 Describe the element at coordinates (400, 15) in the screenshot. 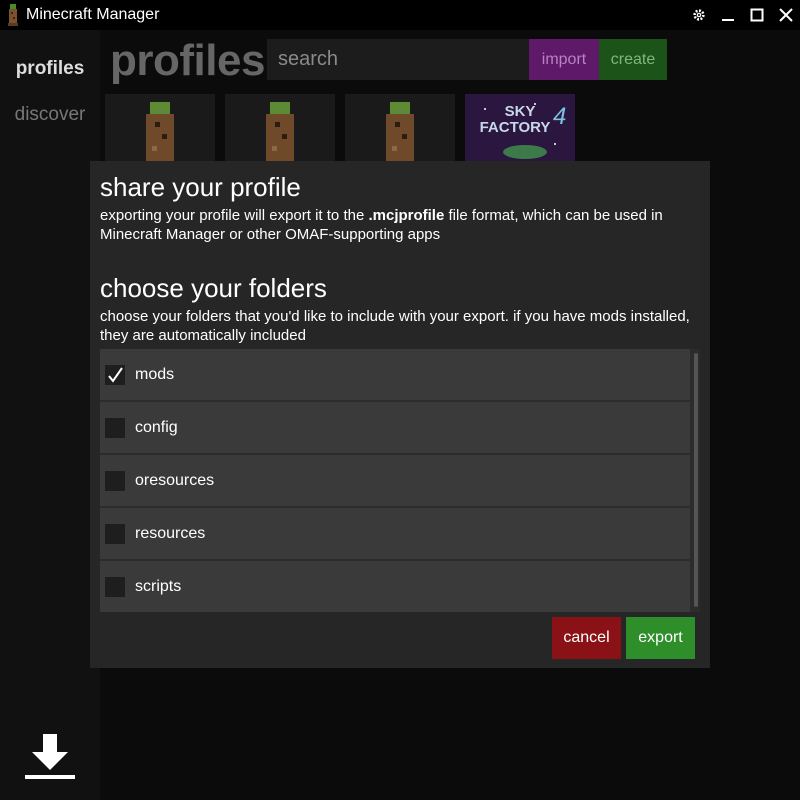

I see `title-bar: Minecraft Manager` at that location.